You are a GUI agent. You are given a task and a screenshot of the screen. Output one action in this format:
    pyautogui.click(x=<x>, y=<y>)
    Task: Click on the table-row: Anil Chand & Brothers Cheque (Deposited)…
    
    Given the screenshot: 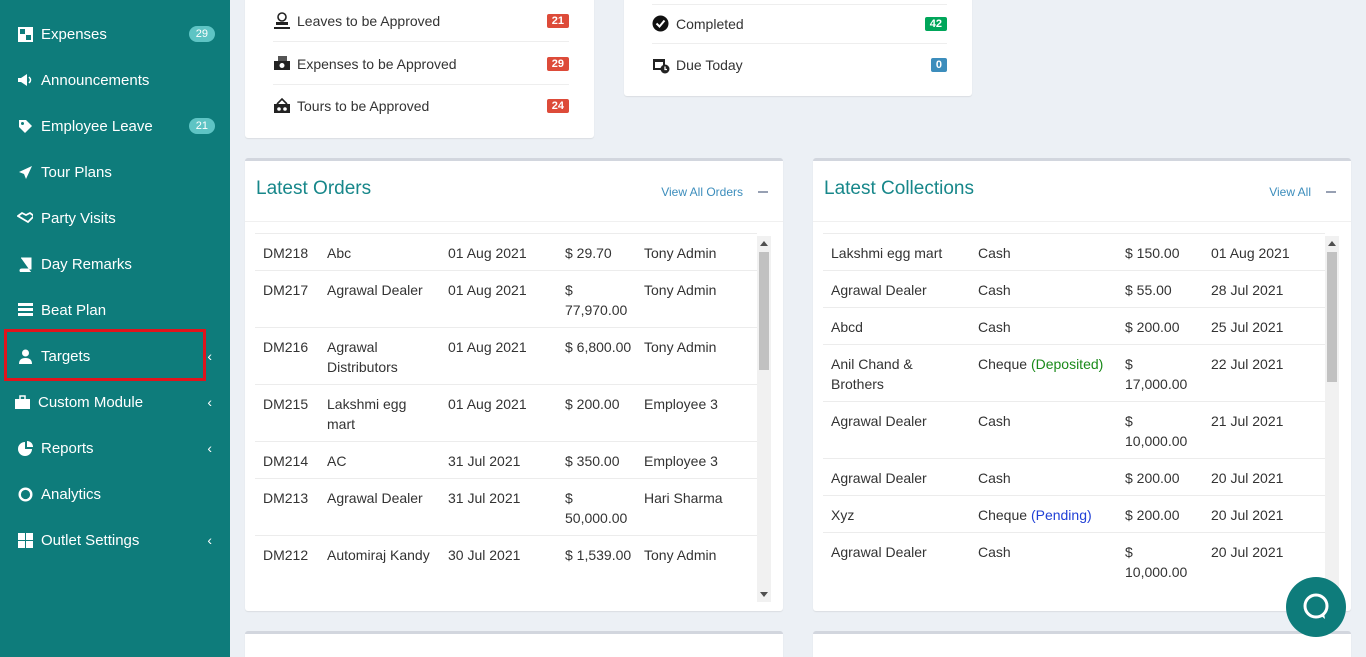 What is the action you would take?
    pyautogui.click(x=1074, y=372)
    